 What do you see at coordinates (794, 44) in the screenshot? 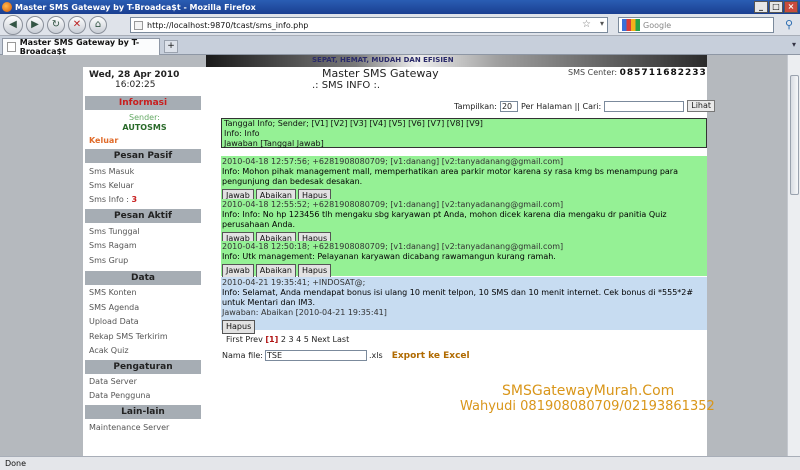
I see `tab-list-icon: ▾` at bounding box center [794, 44].